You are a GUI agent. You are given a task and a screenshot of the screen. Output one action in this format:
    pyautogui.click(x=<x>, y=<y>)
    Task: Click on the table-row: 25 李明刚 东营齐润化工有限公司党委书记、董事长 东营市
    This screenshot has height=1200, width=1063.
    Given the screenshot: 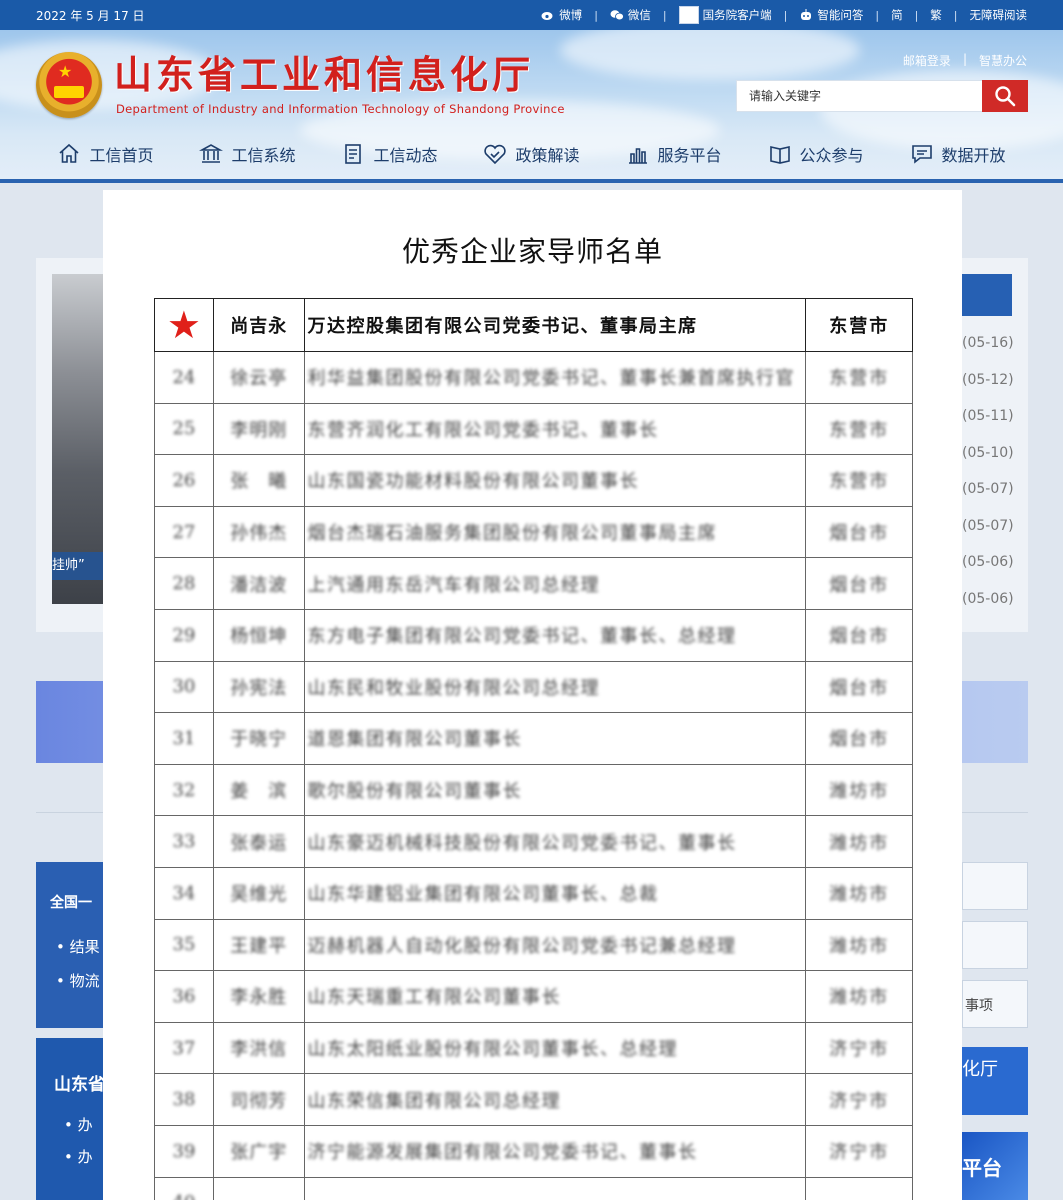 What is the action you would take?
    pyautogui.click(x=533, y=429)
    